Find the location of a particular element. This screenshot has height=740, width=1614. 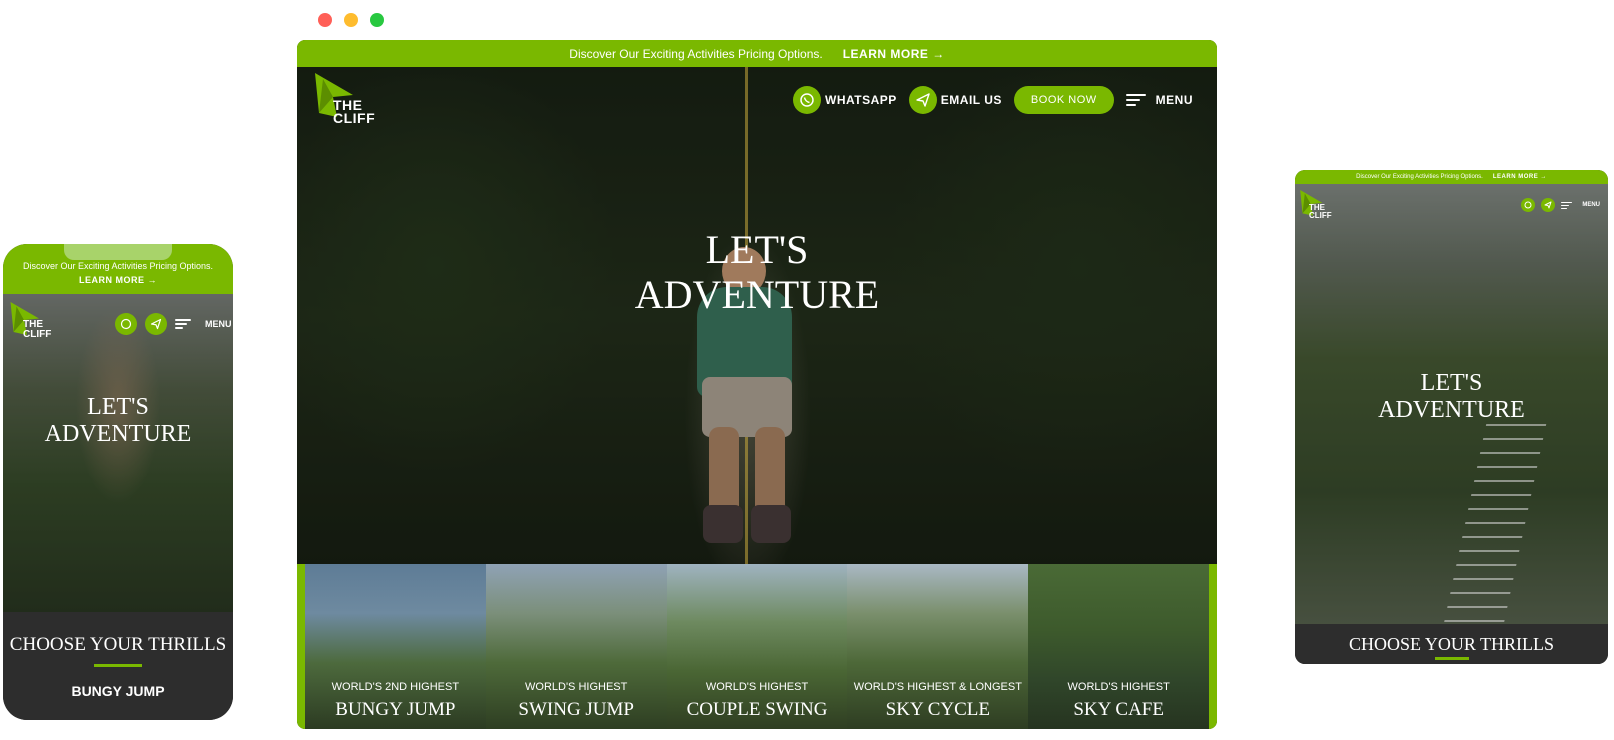

header-nav: WHATSAPP EMAIL US BOOK NOW MENU is located at coordinates (993, 100).